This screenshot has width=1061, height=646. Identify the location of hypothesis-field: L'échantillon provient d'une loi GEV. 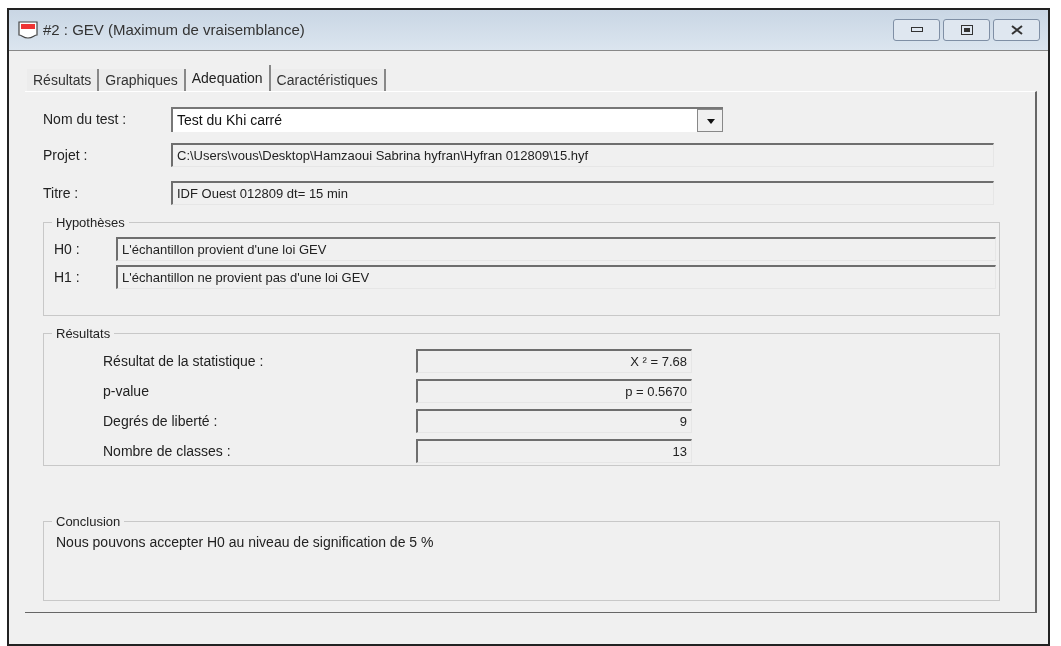
(556, 249).